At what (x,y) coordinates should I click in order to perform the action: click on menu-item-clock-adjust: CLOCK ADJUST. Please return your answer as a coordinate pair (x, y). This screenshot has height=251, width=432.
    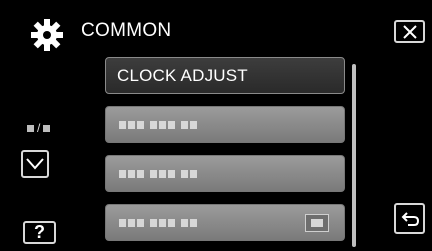
    Looking at the image, I should click on (225, 75).